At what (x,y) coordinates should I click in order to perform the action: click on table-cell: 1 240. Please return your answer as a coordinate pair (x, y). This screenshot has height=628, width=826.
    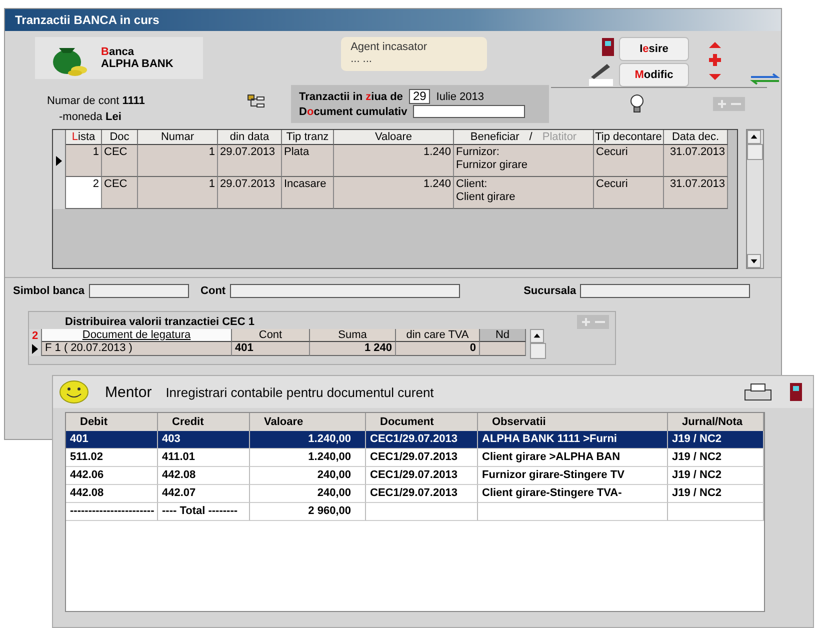
    Looking at the image, I should click on (353, 349).